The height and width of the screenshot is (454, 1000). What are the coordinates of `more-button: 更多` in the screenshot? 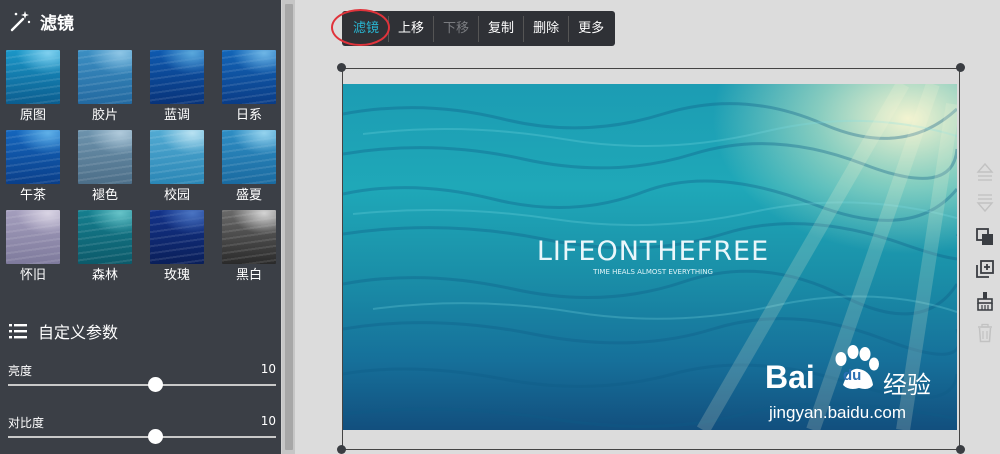 It's located at (591, 29).